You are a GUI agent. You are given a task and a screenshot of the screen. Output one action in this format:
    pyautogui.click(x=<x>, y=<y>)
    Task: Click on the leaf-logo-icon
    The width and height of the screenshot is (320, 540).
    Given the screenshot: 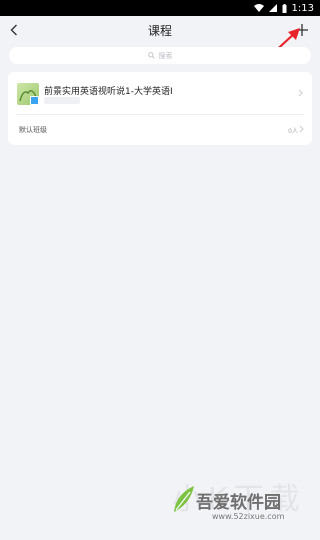 What is the action you would take?
    pyautogui.click(x=184, y=499)
    